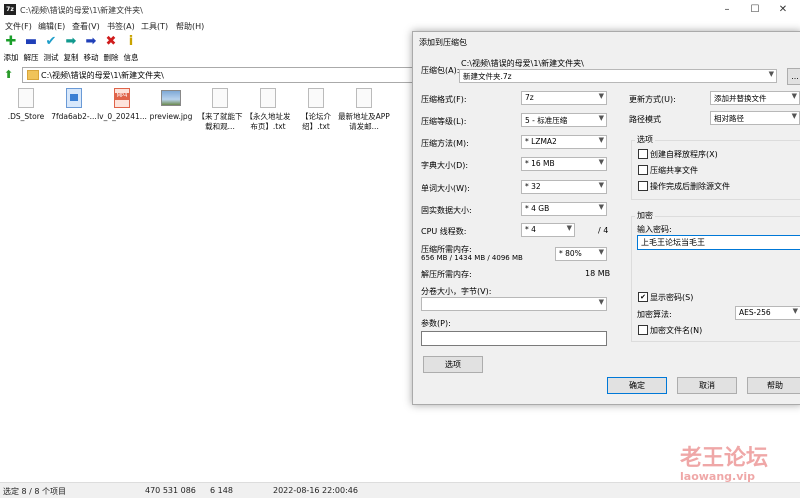 This screenshot has width=800, height=498. Describe the element at coordinates (102, 75) in the screenshot. I see `address-path: C:\视频\错误的母爱\1\新建文件夹\` at that location.